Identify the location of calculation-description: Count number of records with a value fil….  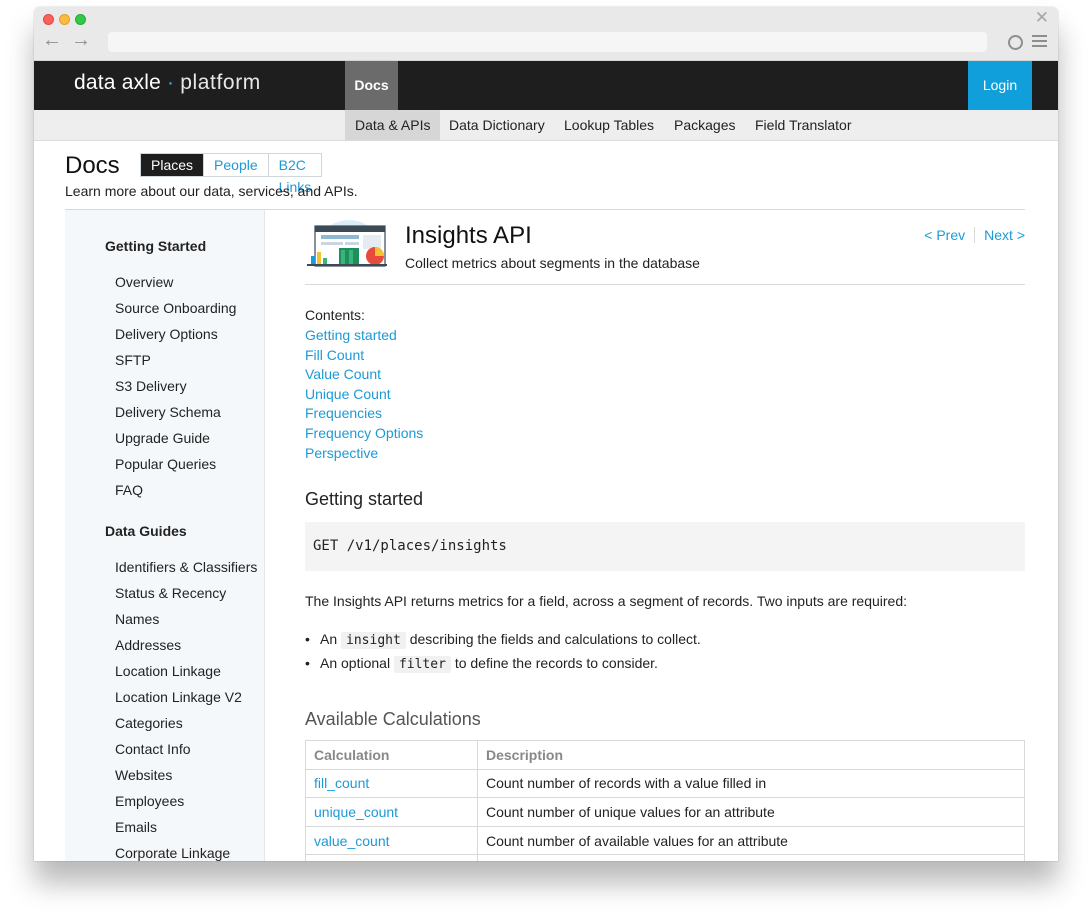
(751, 783).